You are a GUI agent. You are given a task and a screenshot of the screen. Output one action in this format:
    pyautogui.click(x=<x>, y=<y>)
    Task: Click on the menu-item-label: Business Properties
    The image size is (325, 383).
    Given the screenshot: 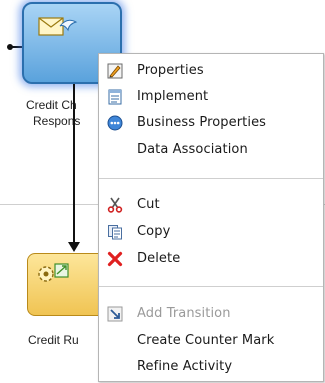 What is the action you would take?
    pyautogui.click(x=202, y=122)
    